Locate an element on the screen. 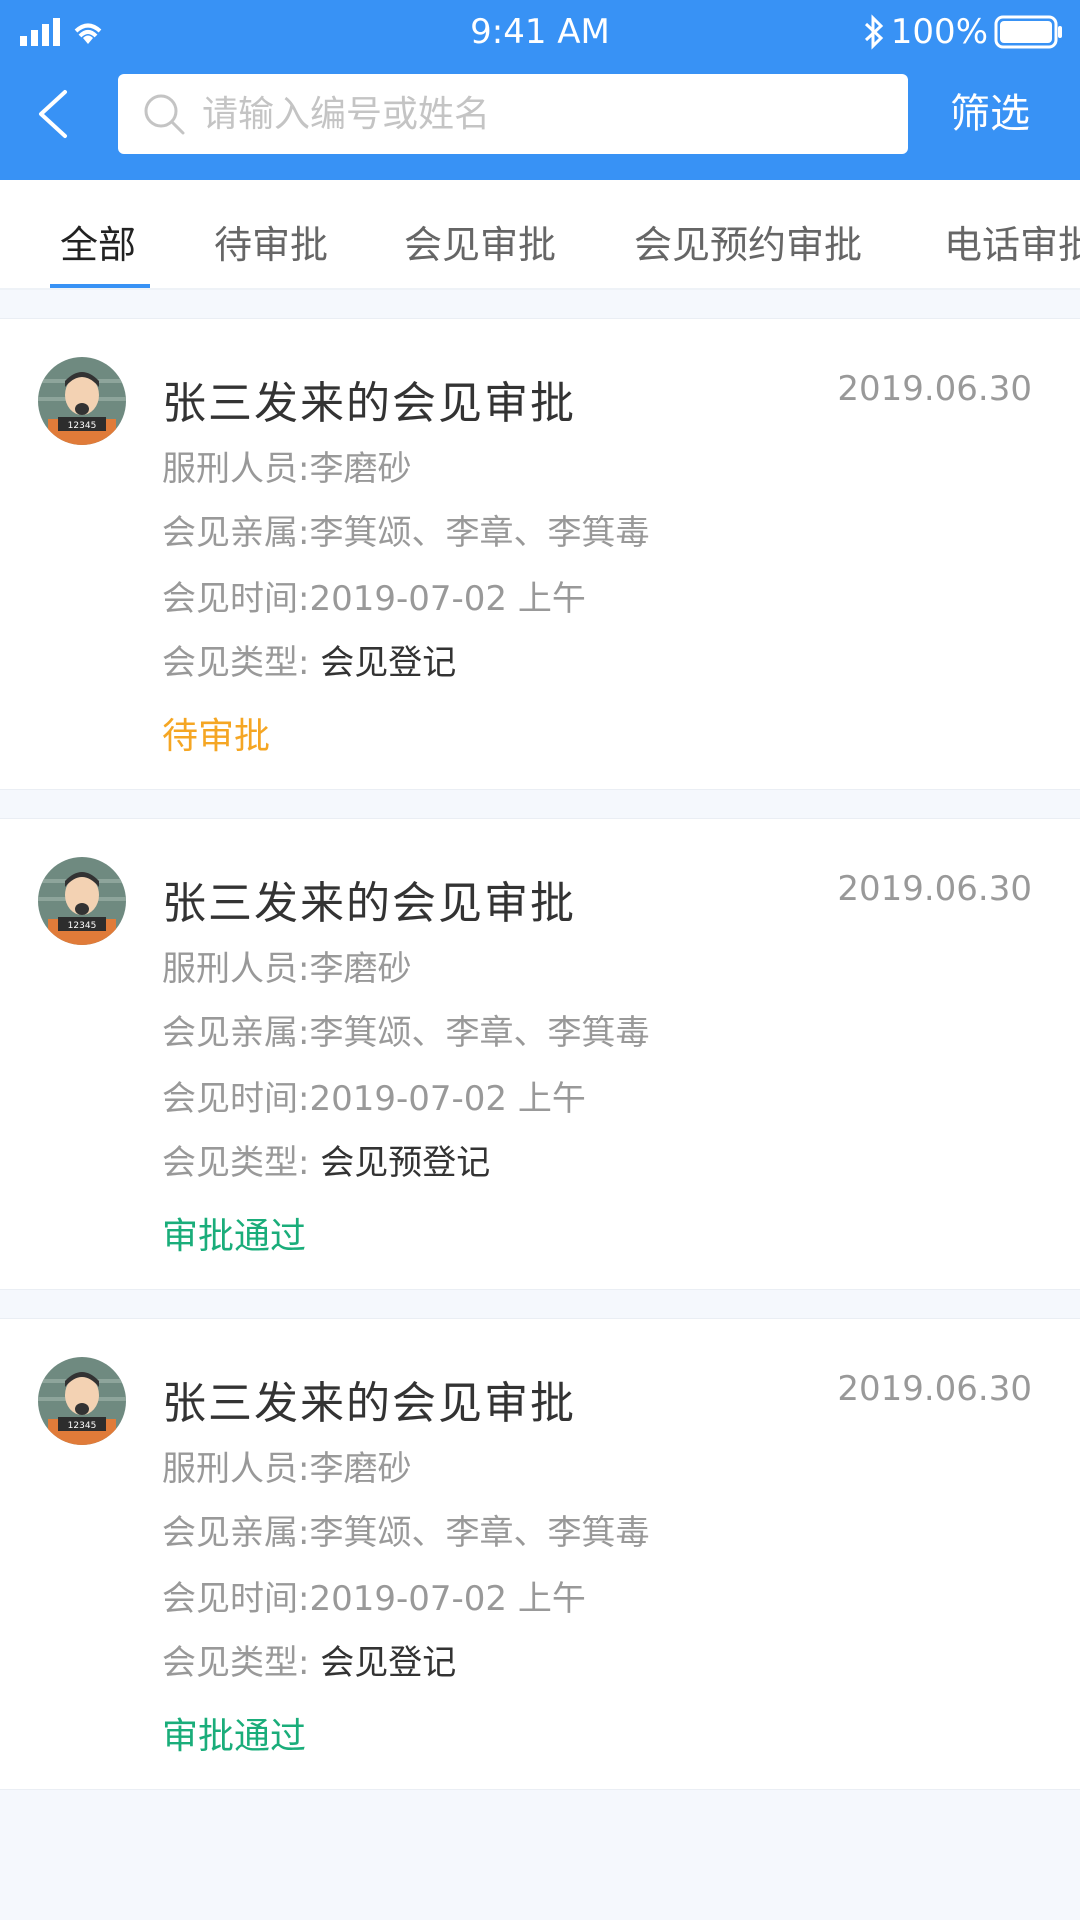  battery-percent: 100% is located at coordinates (939, 32).